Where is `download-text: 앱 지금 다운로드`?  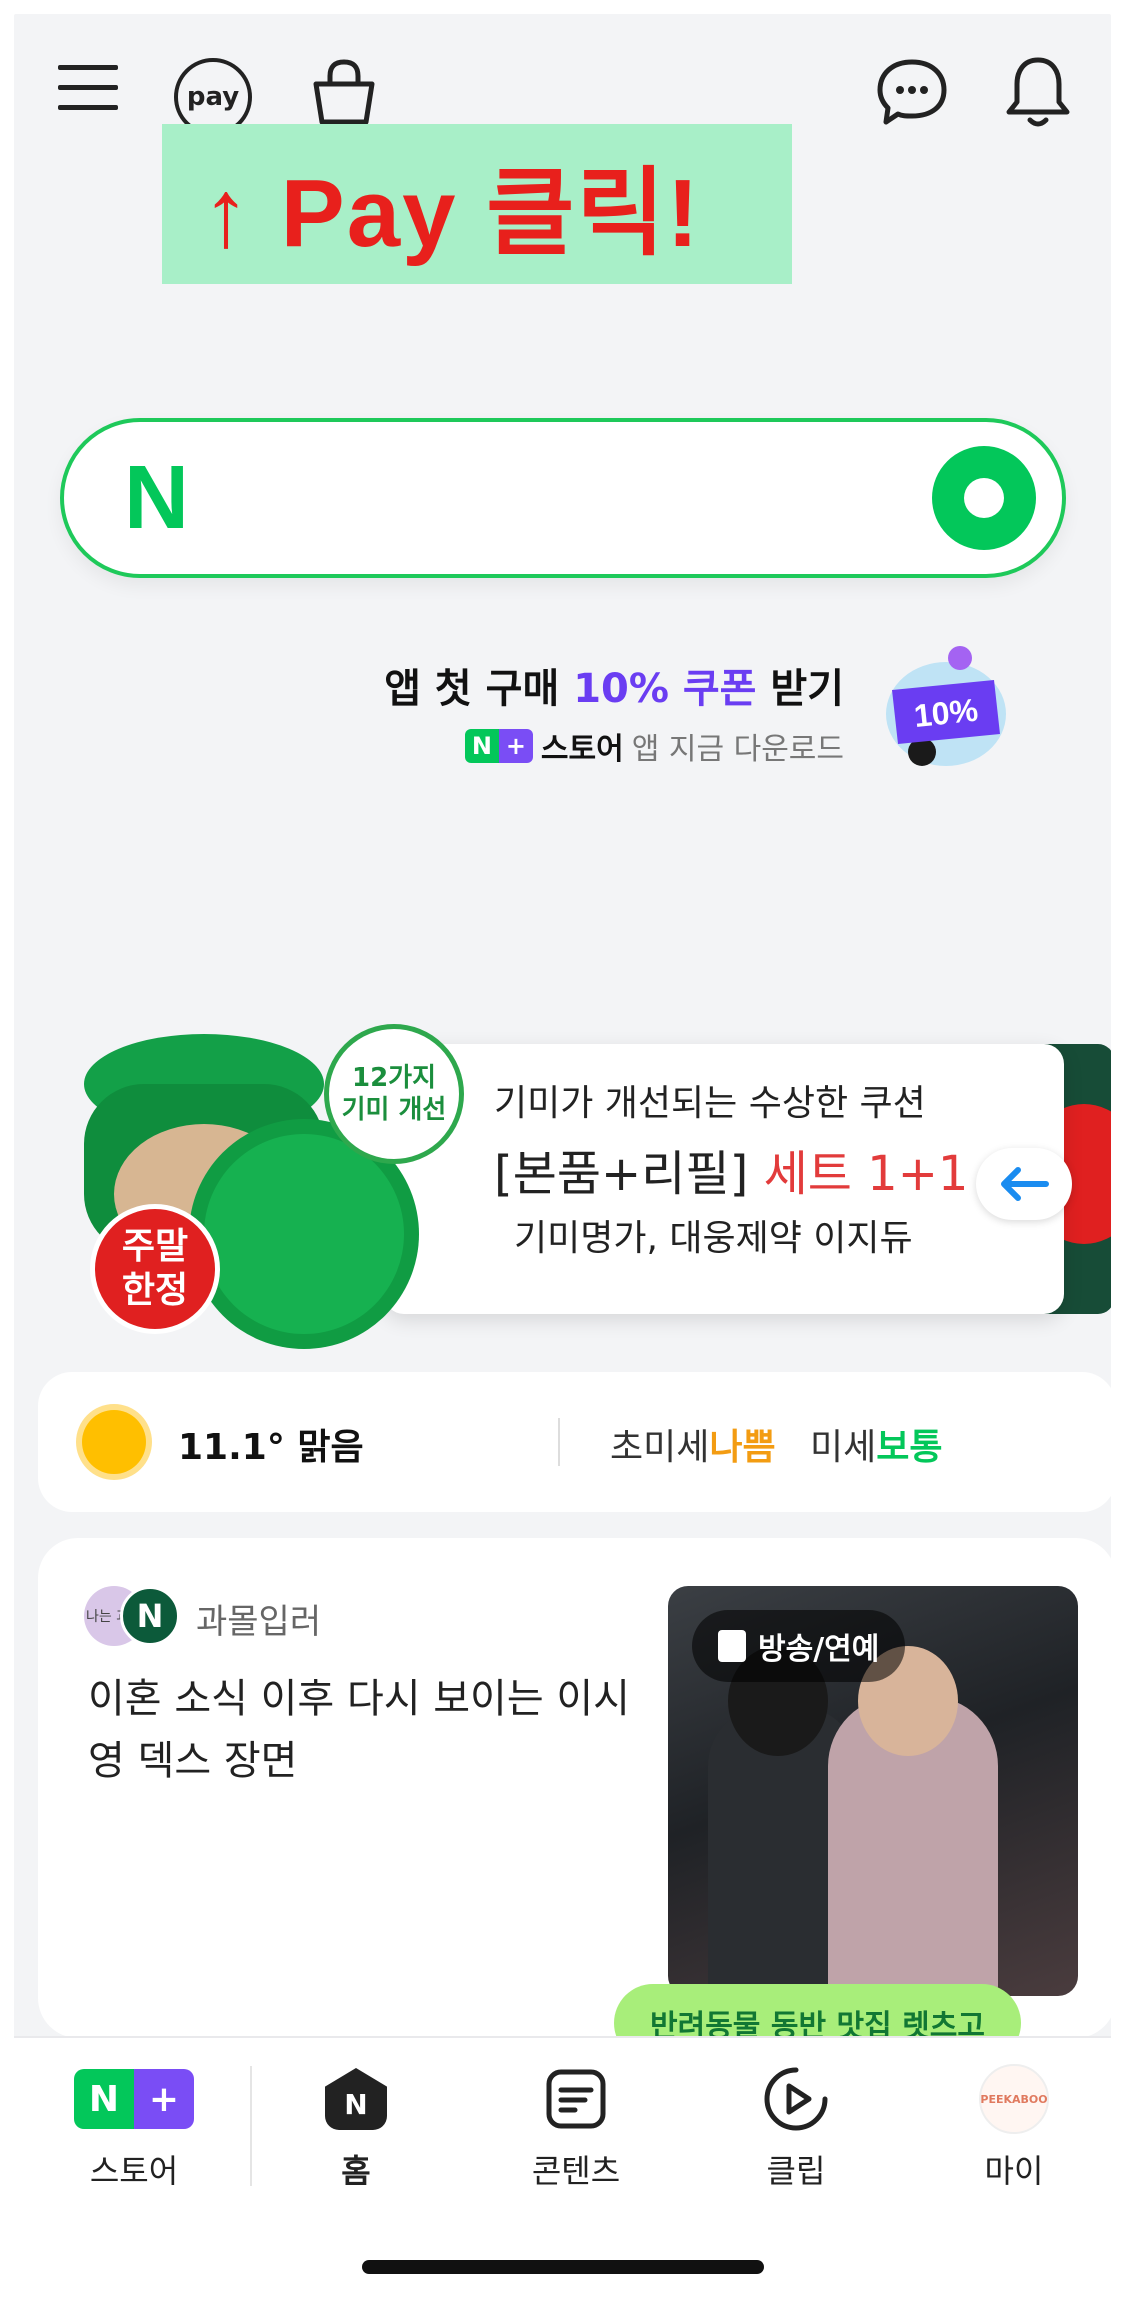 download-text: 앱 지금 다운로드 is located at coordinates (737, 749).